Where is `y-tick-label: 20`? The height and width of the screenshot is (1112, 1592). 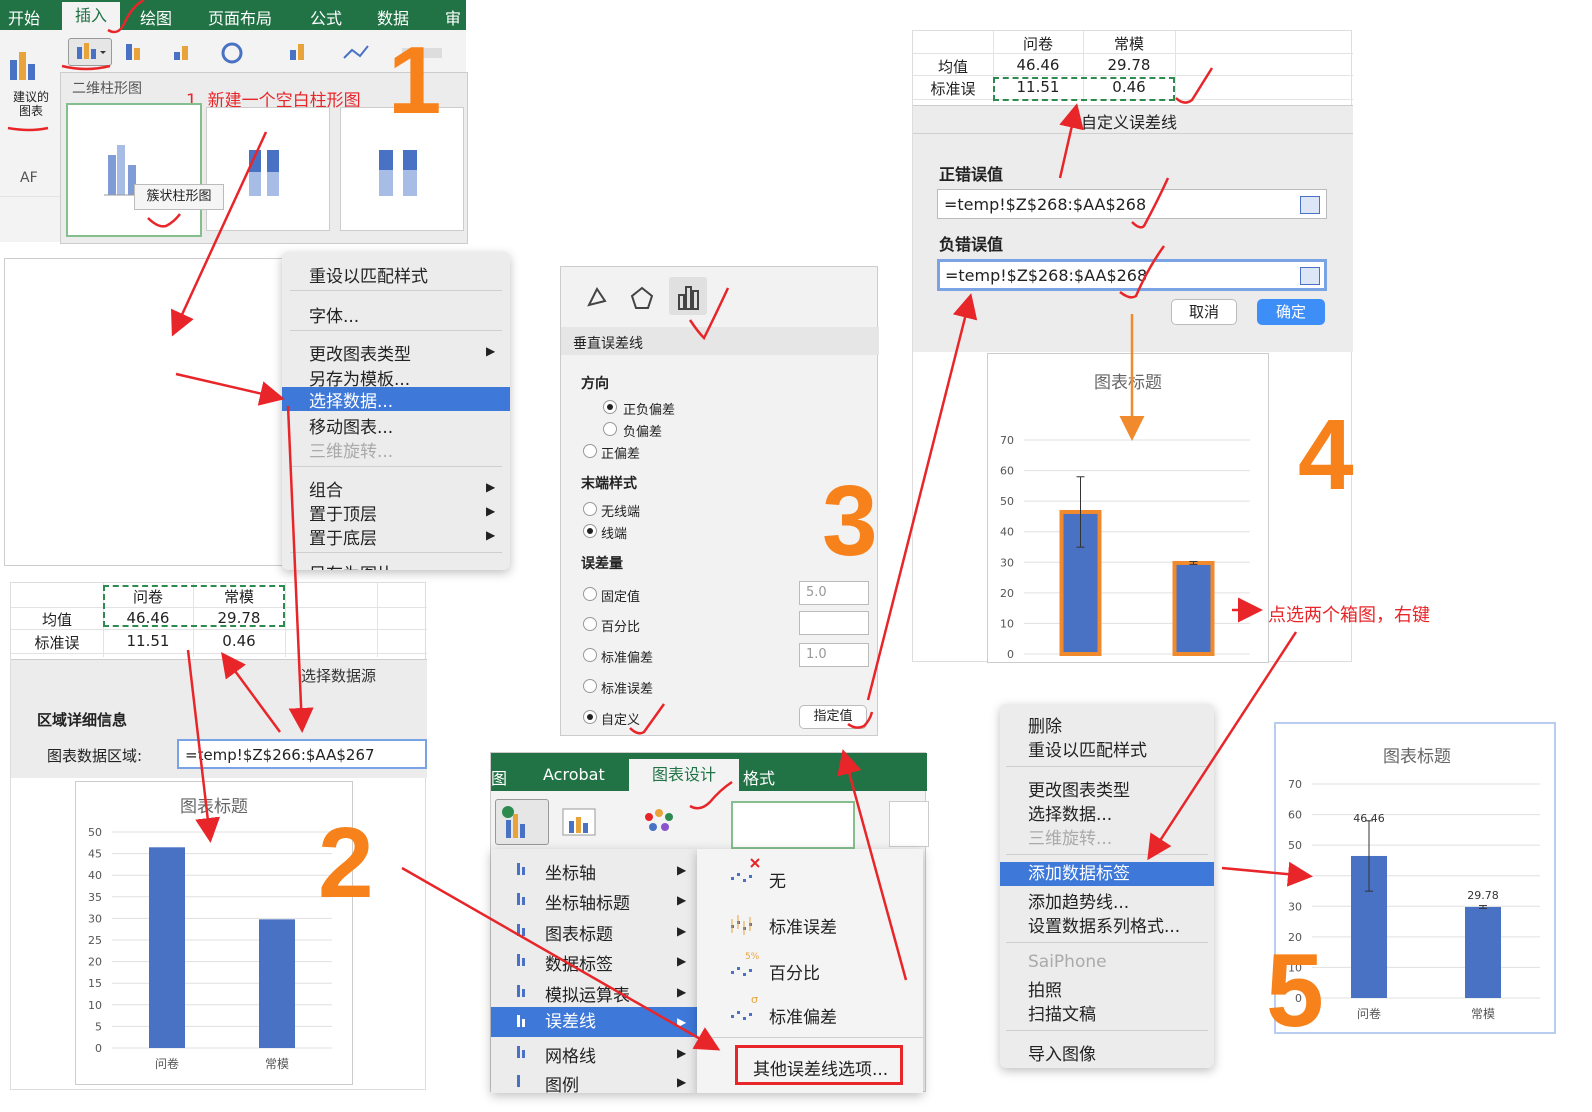
y-tick-label: 20 is located at coordinates (95, 962).